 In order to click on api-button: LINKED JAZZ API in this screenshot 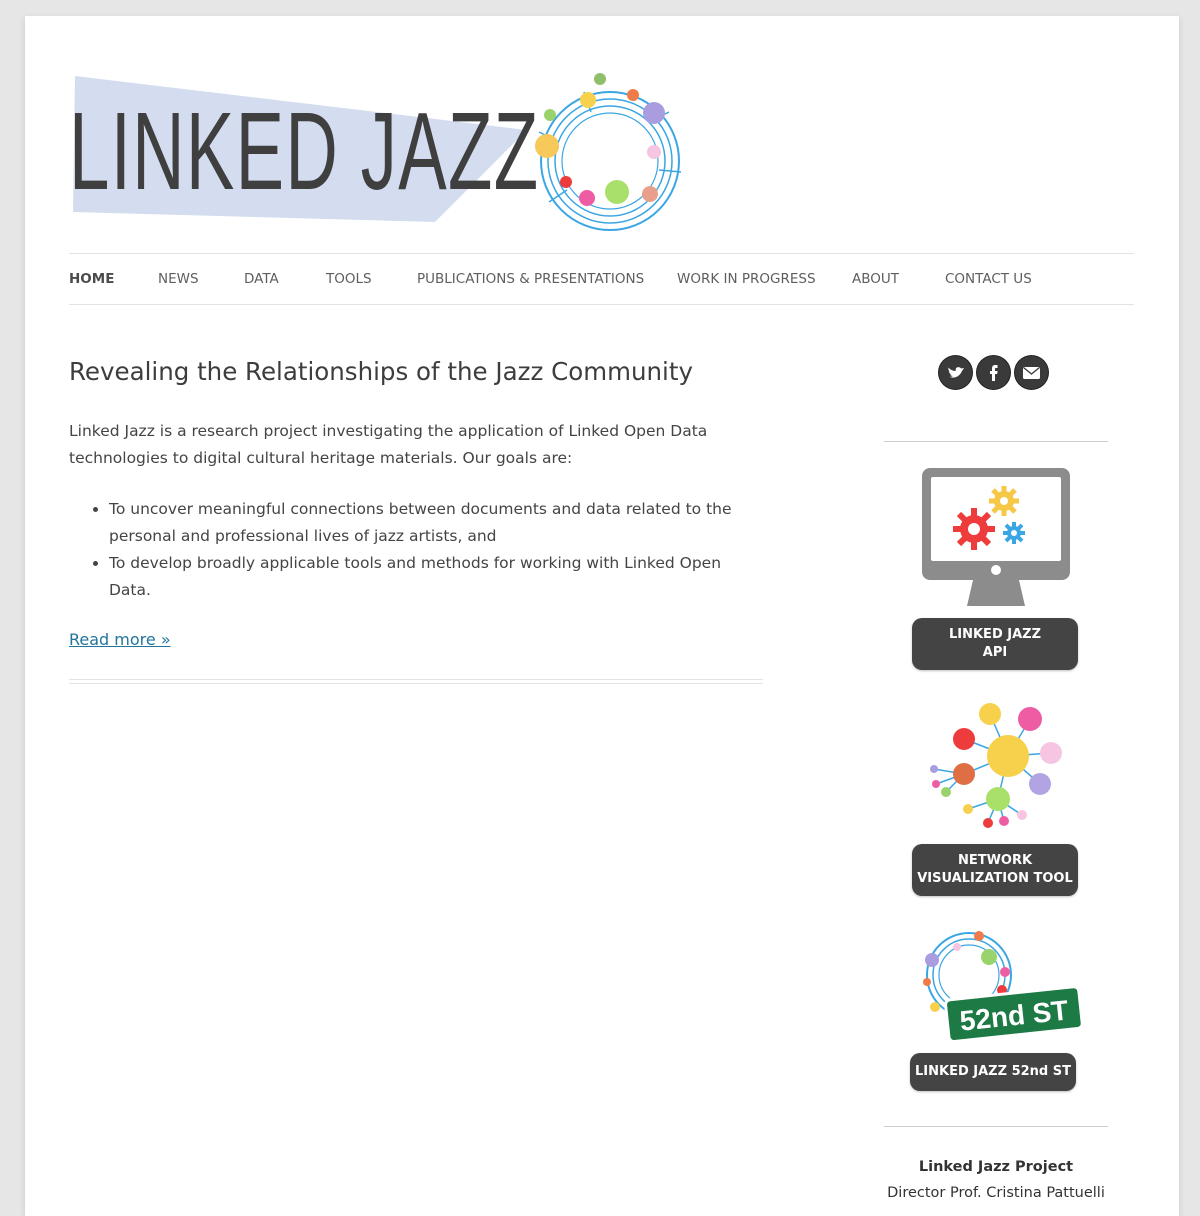, I will do `click(995, 644)`.